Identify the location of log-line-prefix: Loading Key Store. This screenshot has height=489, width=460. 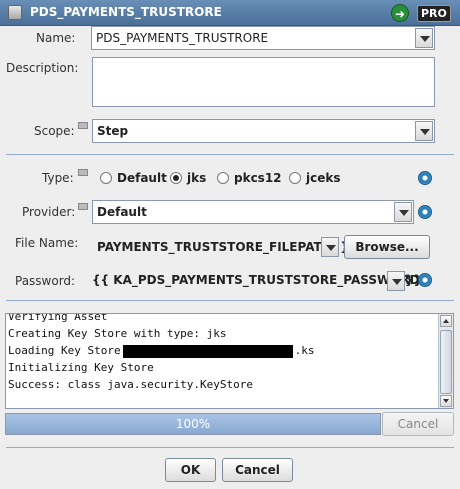
(64, 350).